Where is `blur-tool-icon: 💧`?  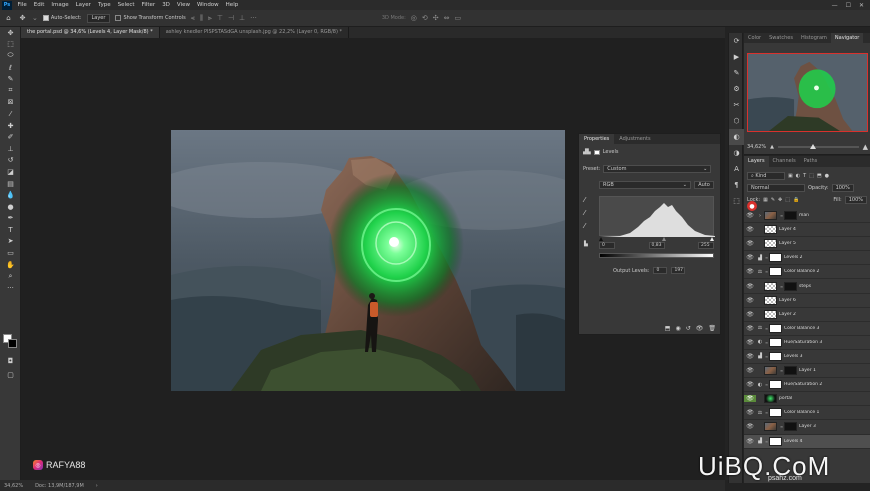 blur-tool-icon: 💧 is located at coordinates (10, 195).